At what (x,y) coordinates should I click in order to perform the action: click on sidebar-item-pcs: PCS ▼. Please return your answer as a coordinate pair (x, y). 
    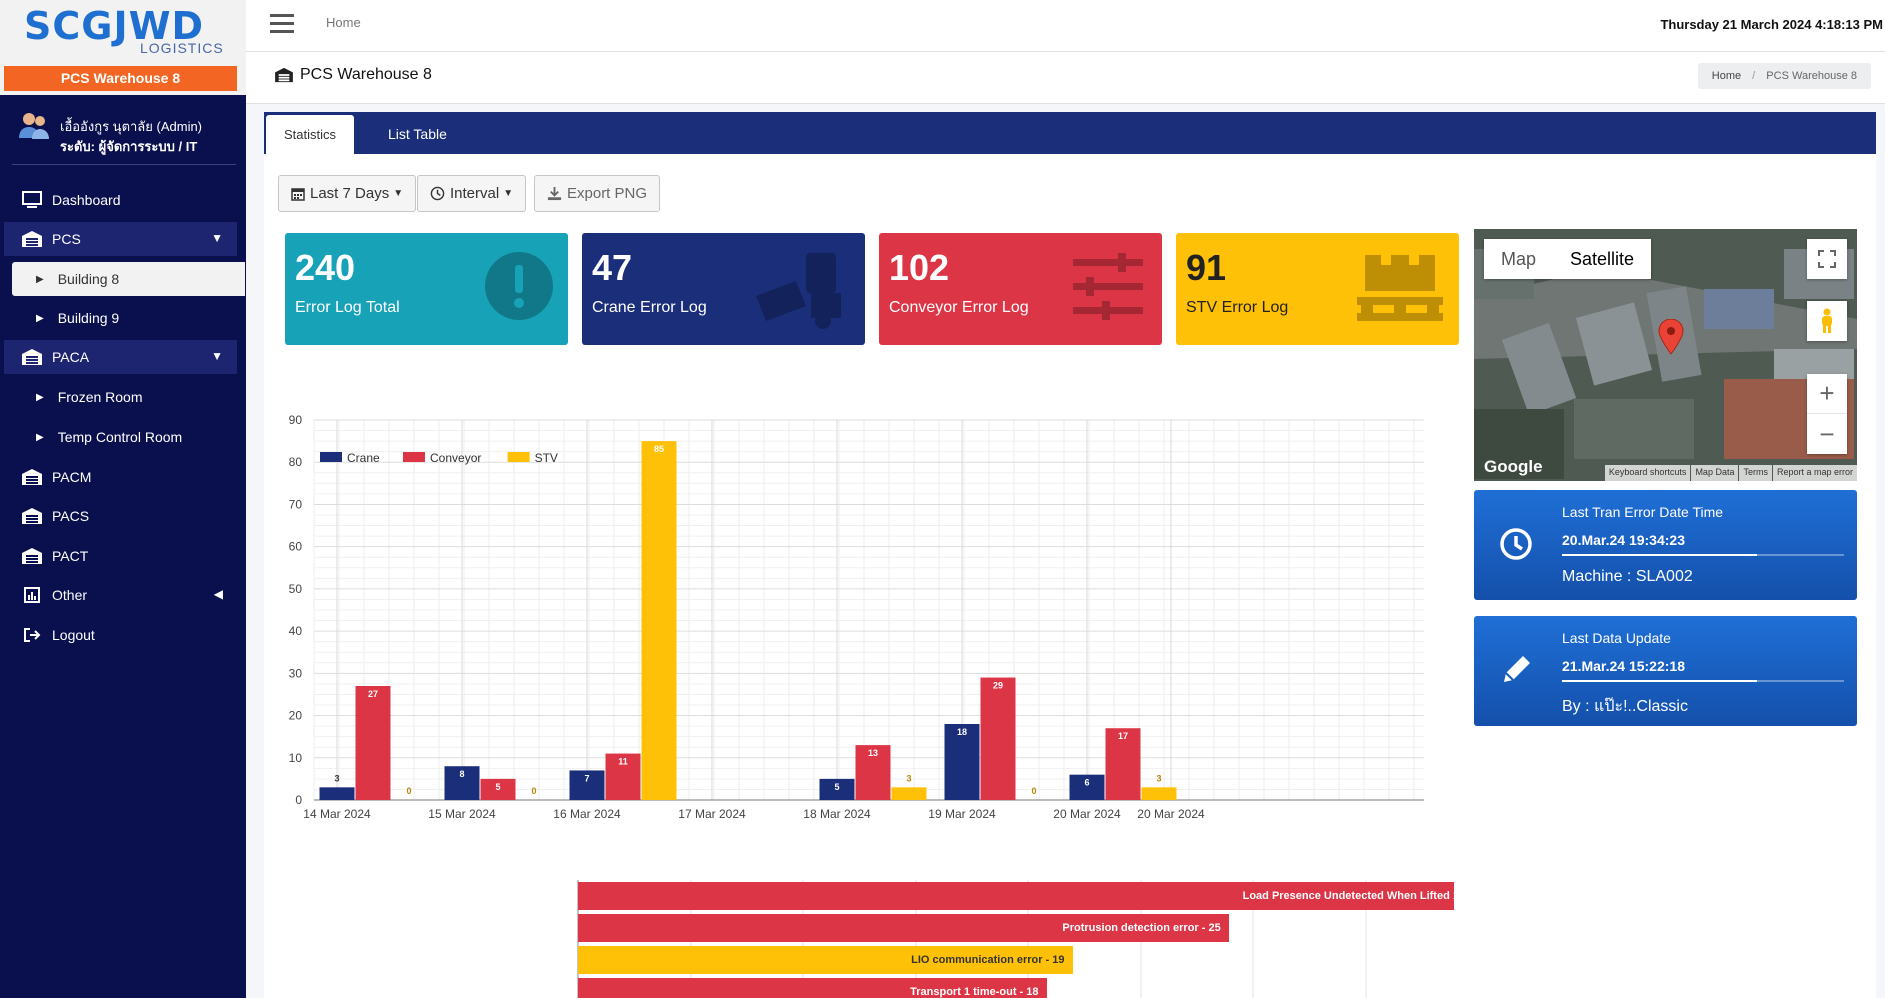
    Looking at the image, I should click on (120, 239).